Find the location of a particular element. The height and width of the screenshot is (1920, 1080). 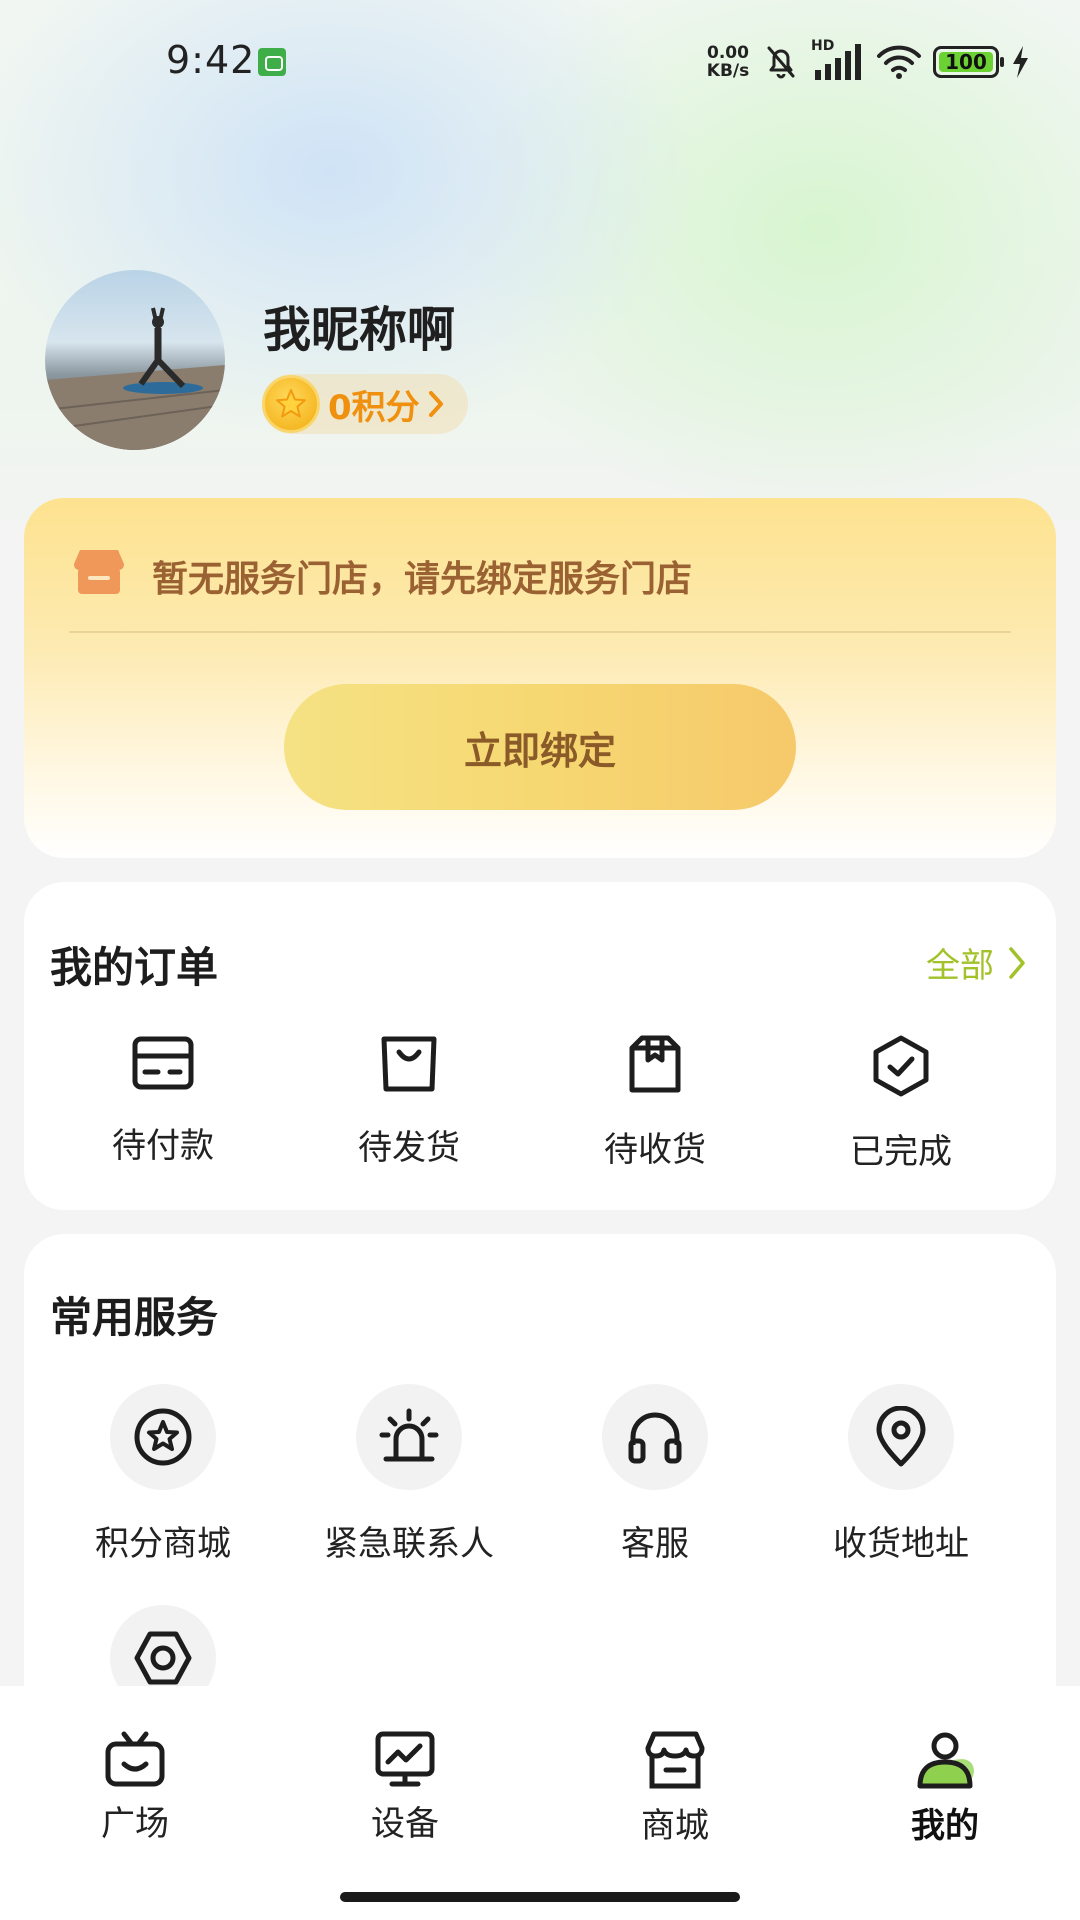

notification-app-icon is located at coordinates (272, 62).